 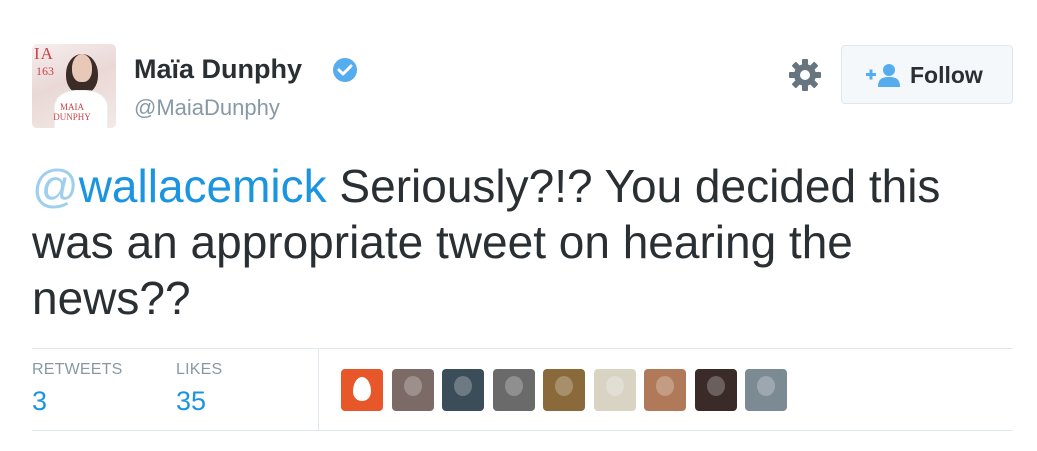 I want to click on follow-label: Follow, so click(x=946, y=75).